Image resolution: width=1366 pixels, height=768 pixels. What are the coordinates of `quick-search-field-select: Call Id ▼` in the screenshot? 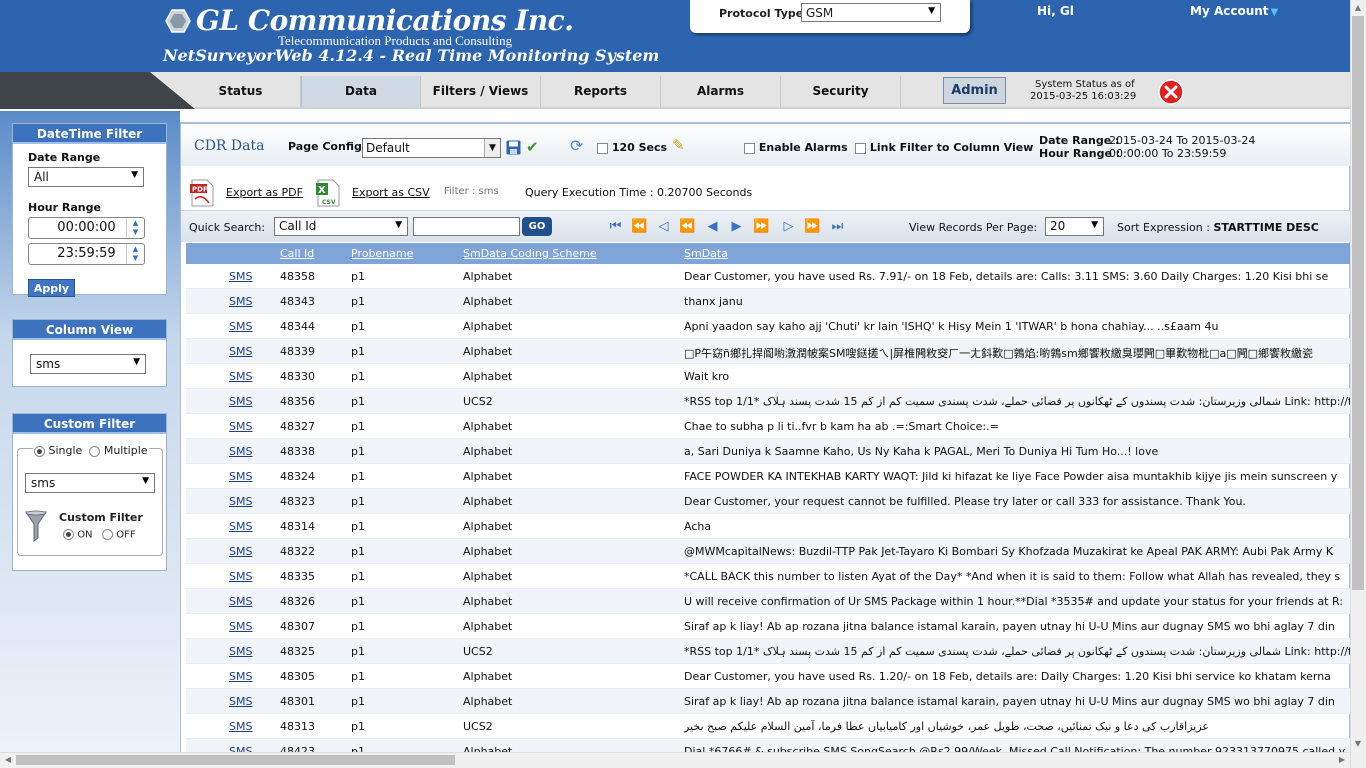 It's located at (341, 226).